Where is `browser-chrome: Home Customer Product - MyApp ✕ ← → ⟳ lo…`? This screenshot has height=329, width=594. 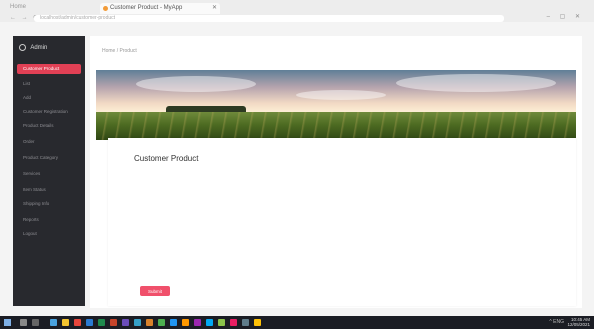 browser-chrome: Home Customer Product - MyApp ✕ ← → ⟳ lo… is located at coordinates (297, 11).